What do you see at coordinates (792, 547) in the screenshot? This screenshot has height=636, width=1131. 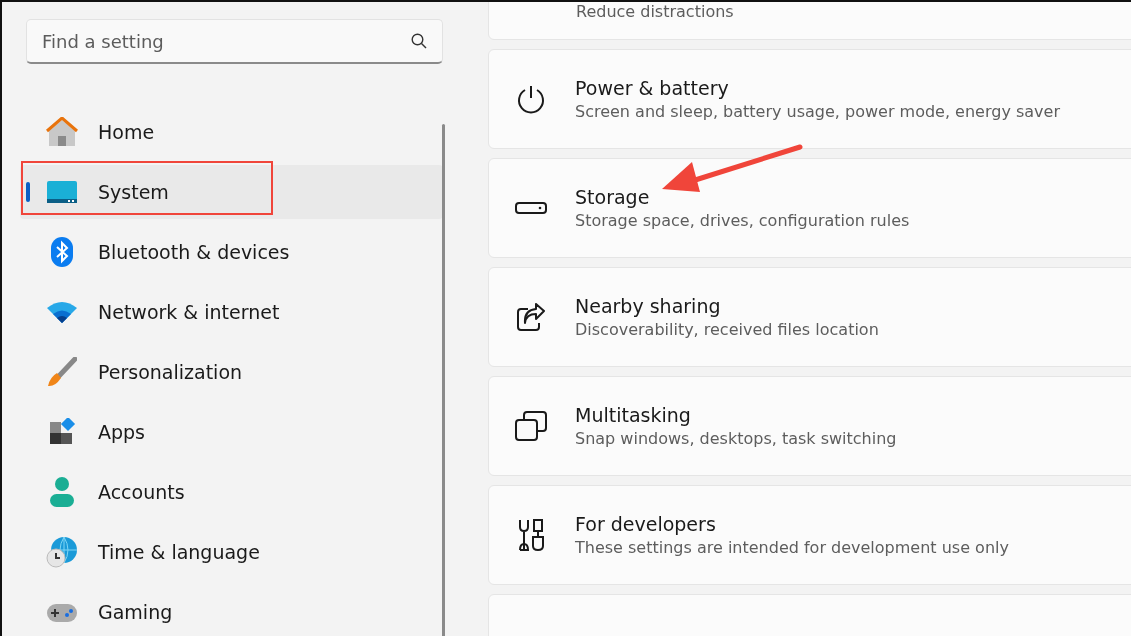 I see `card-description: These settings are intended for development use only` at bounding box center [792, 547].